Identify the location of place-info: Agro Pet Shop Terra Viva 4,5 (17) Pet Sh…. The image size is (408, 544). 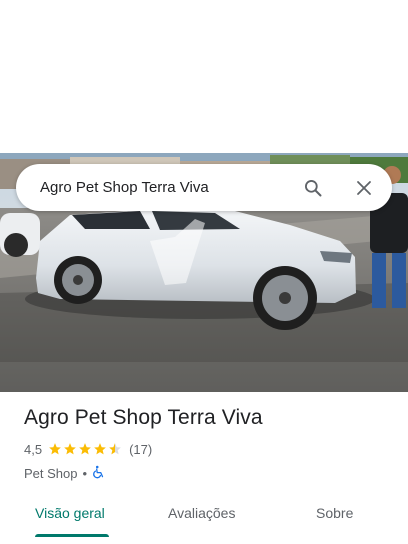
(209, 443).